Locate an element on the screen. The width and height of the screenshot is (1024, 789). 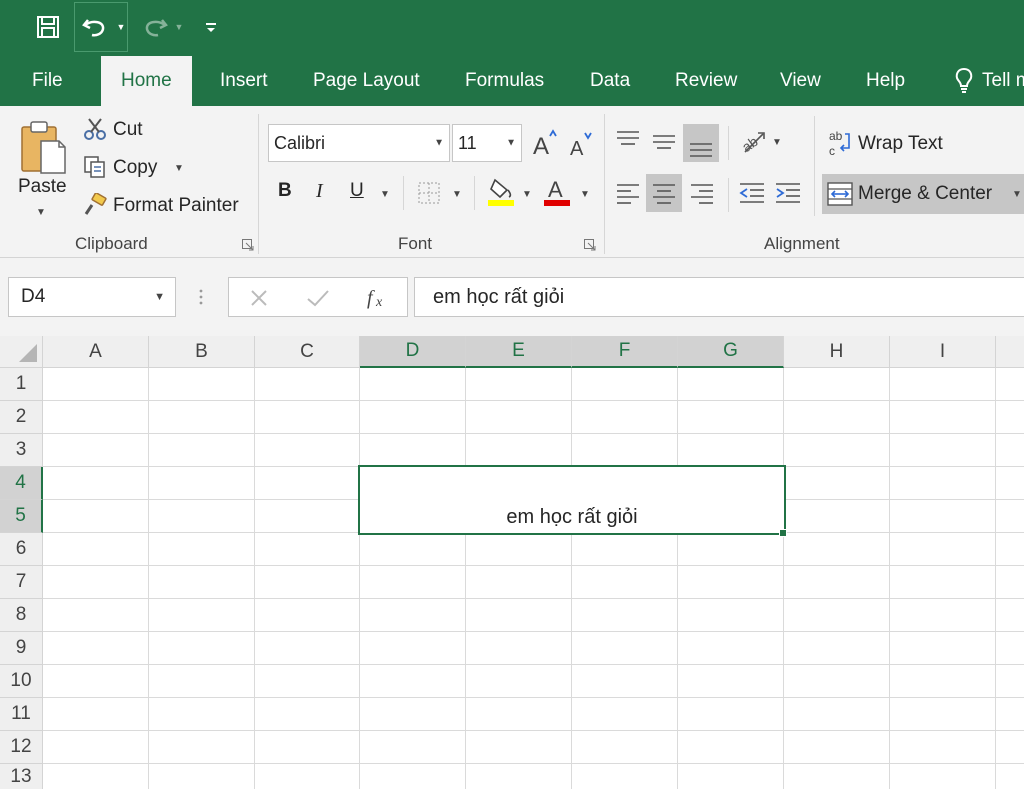
row-header-7: 7 is located at coordinates (21, 582).